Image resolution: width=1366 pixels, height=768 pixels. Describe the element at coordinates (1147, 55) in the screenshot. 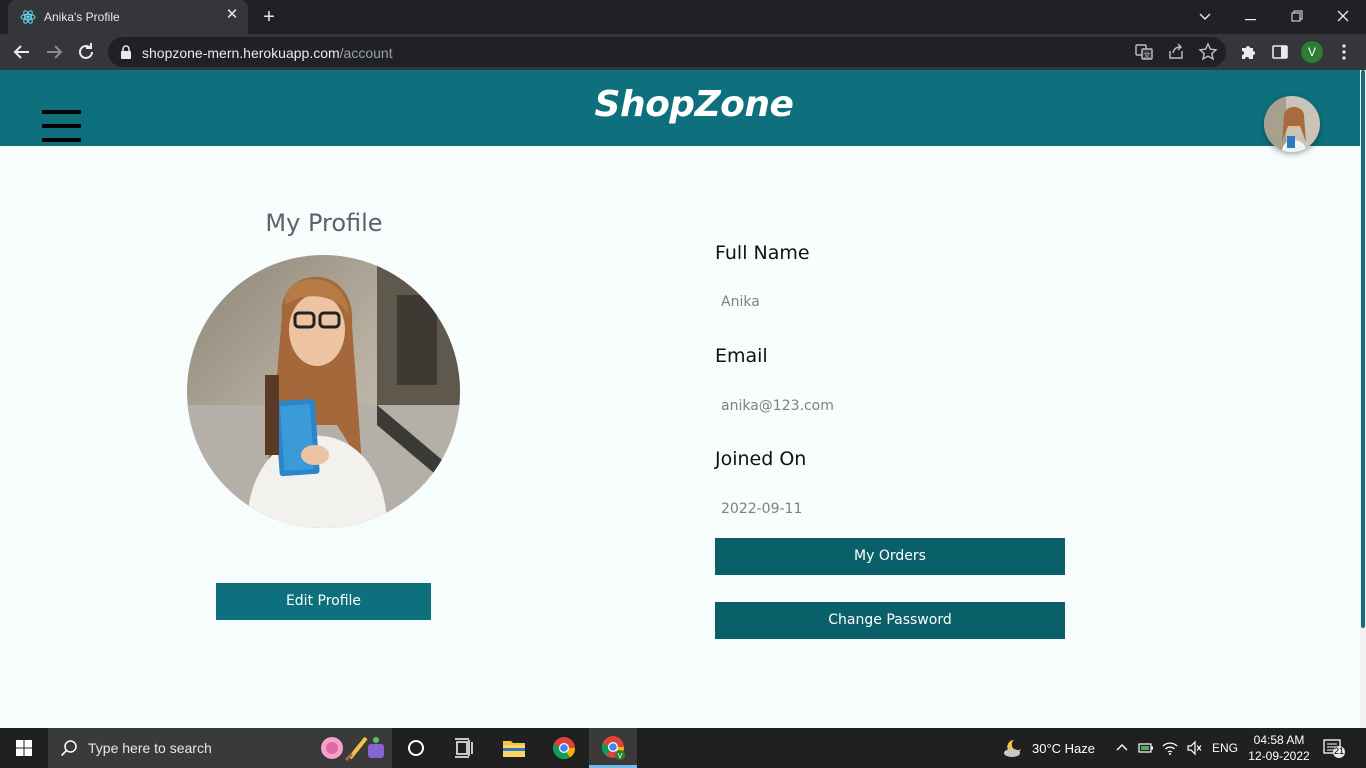

I see `svg-text: 文` at that location.